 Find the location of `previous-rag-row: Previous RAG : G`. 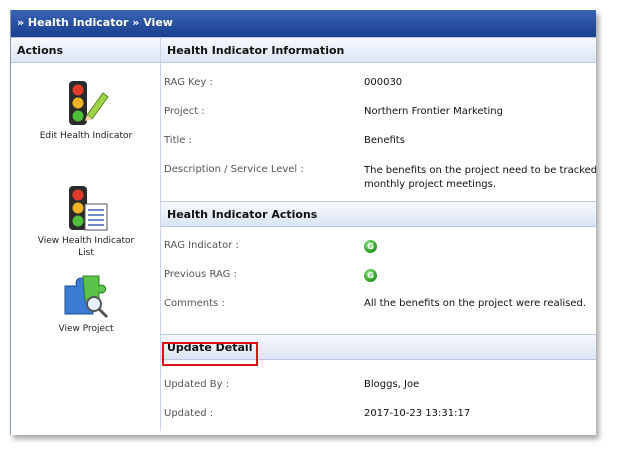

previous-rag-row: Previous RAG : G is located at coordinates (378, 277).